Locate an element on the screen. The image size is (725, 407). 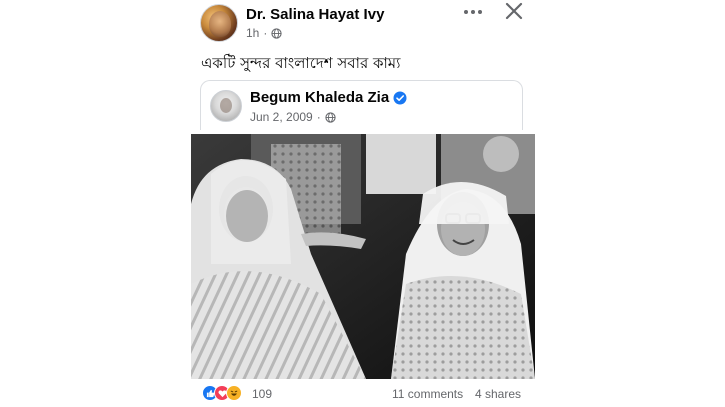
shared-post-date: Jun 2, 2009 is located at coordinates (281, 117).